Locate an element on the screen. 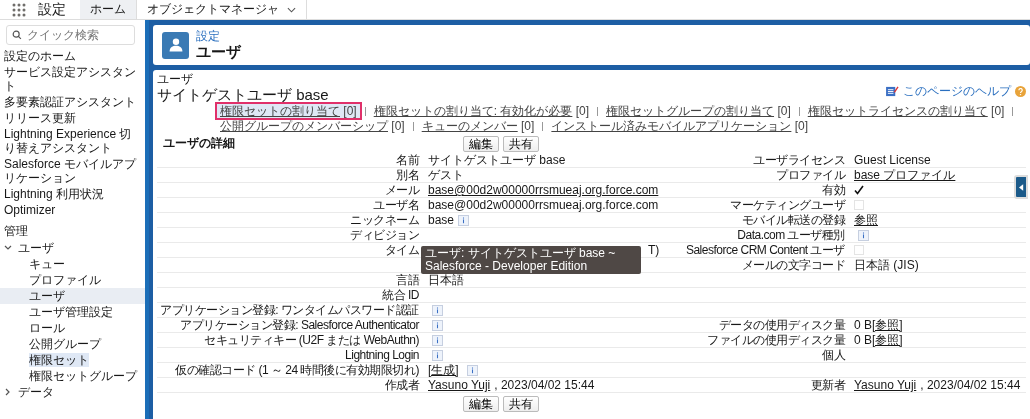  sidebar-item: サービス設定アシスタント is located at coordinates (72, 79).